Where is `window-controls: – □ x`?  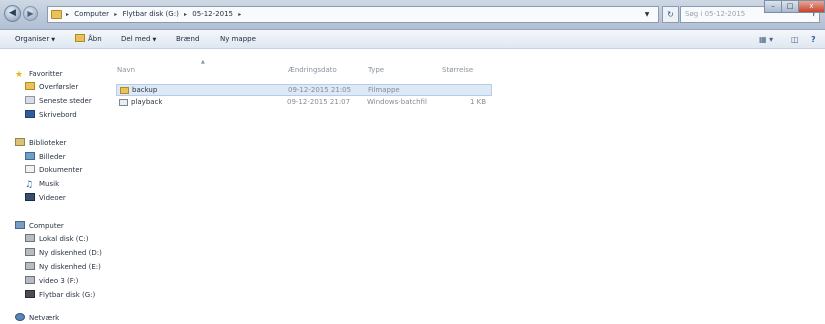
window-controls: – □ x is located at coordinates (794, 6).